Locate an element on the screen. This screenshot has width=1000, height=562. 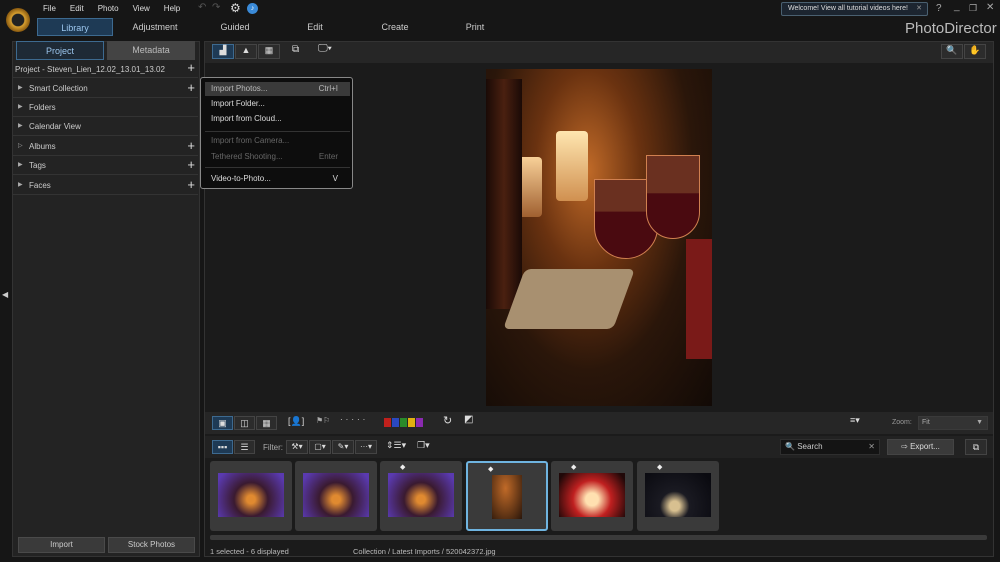
tab-metadata: Metadata is located at coordinates (151, 50).